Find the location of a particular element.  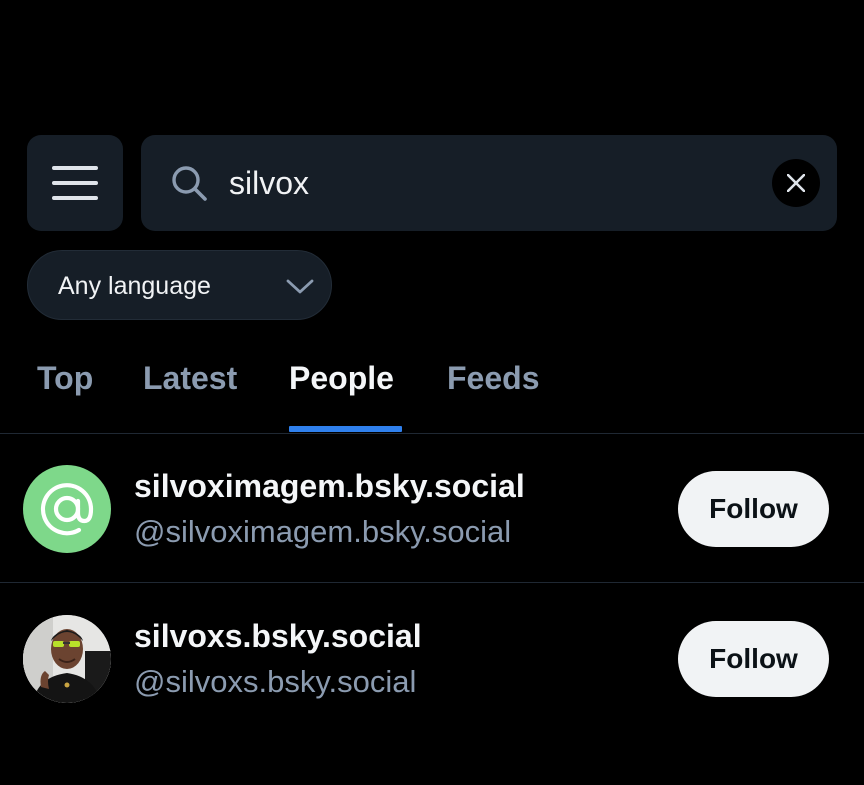

search-icon is located at coordinates (189, 183).